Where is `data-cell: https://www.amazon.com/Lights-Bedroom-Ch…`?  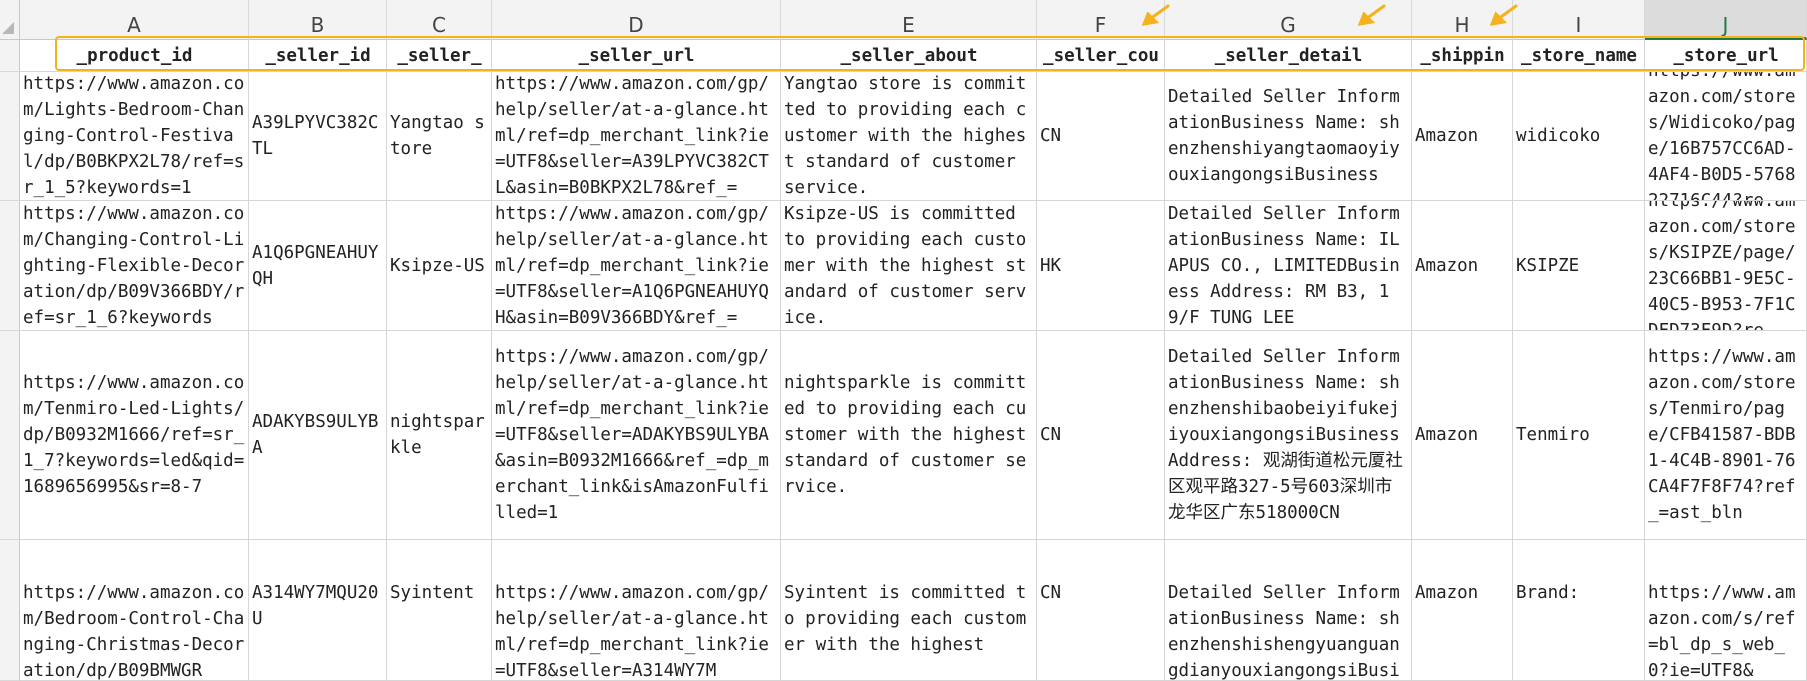 data-cell: https://www.amazon.com/Lights-Bedroom-Ch… is located at coordinates (134, 136).